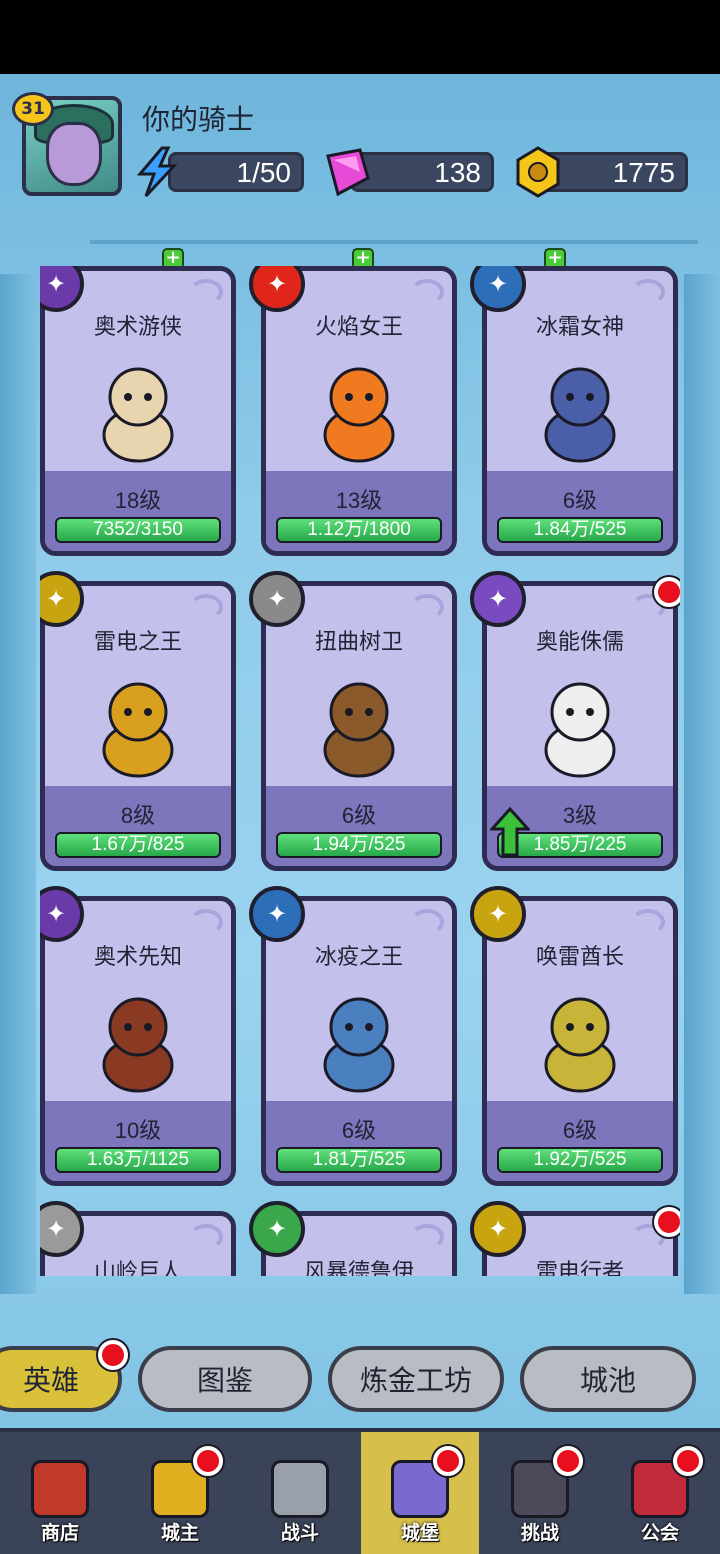 The image size is (720, 1554). I want to click on hero-card: 火焰女王 13级 1.12万/1800, so click(359, 411).